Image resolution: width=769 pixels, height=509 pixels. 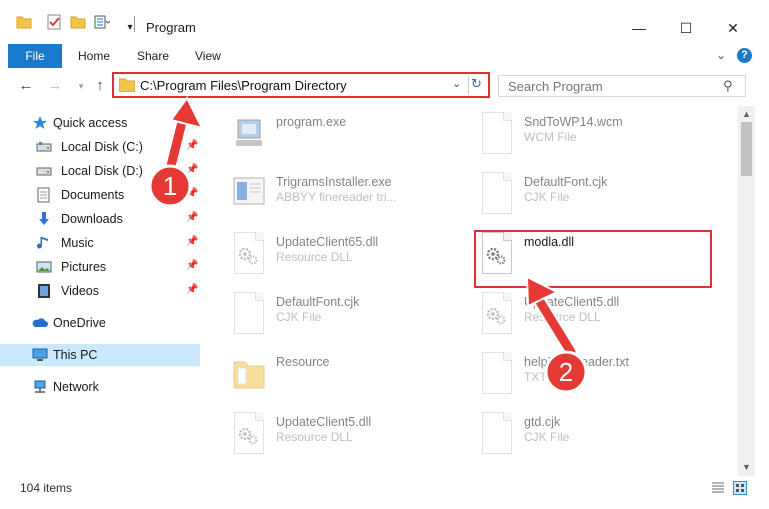 What do you see at coordinates (130, 28) in the screenshot?
I see `customize-toolbar-icon: ▾` at bounding box center [130, 28].